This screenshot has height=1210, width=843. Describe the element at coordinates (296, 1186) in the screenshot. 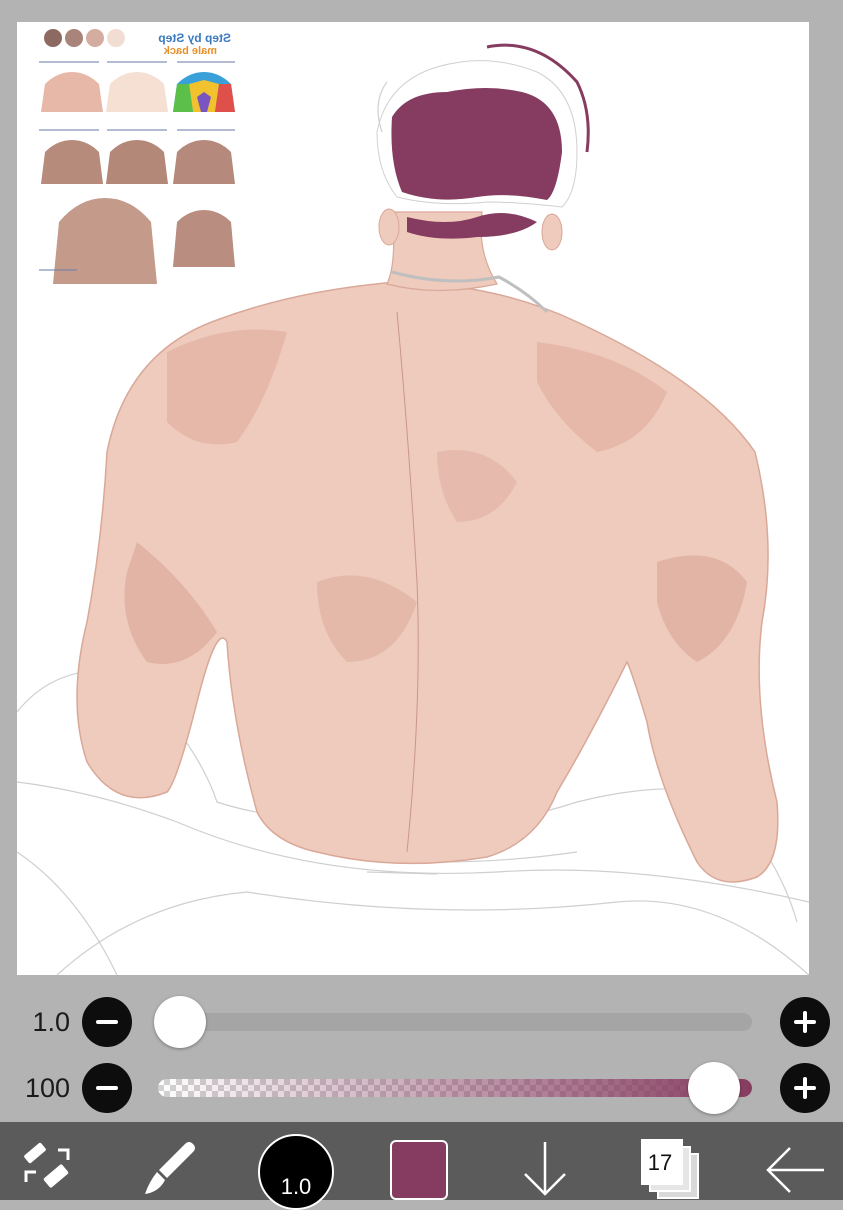

I see `brush-size-indicator-label: 1.0` at that location.